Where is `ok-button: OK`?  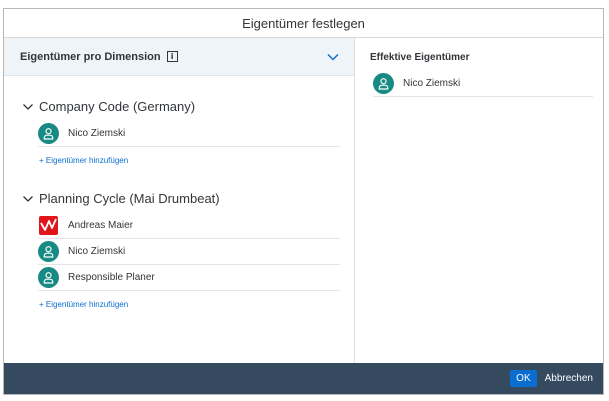
ok-button: OK is located at coordinates (523, 378).